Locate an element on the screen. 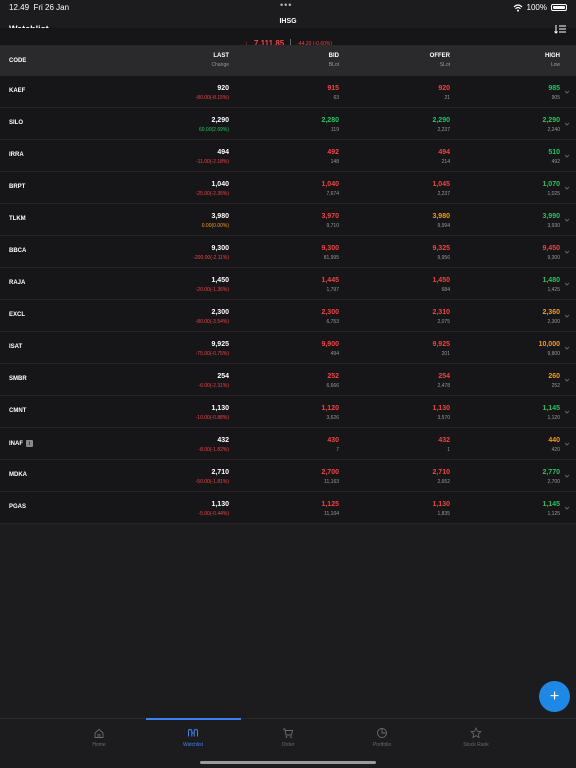 Image resolution: width=576 pixels, height=768 pixels. sort-icon is located at coordinates (560, 29).